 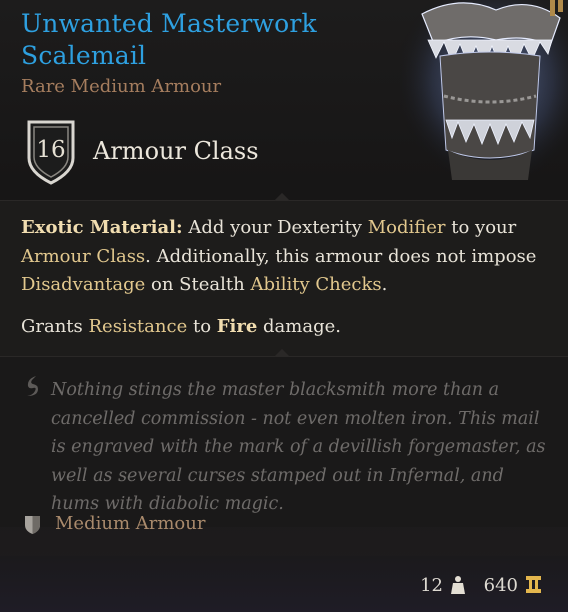 I want to click on property-text: on Stealth, so click(x=198, y=284).